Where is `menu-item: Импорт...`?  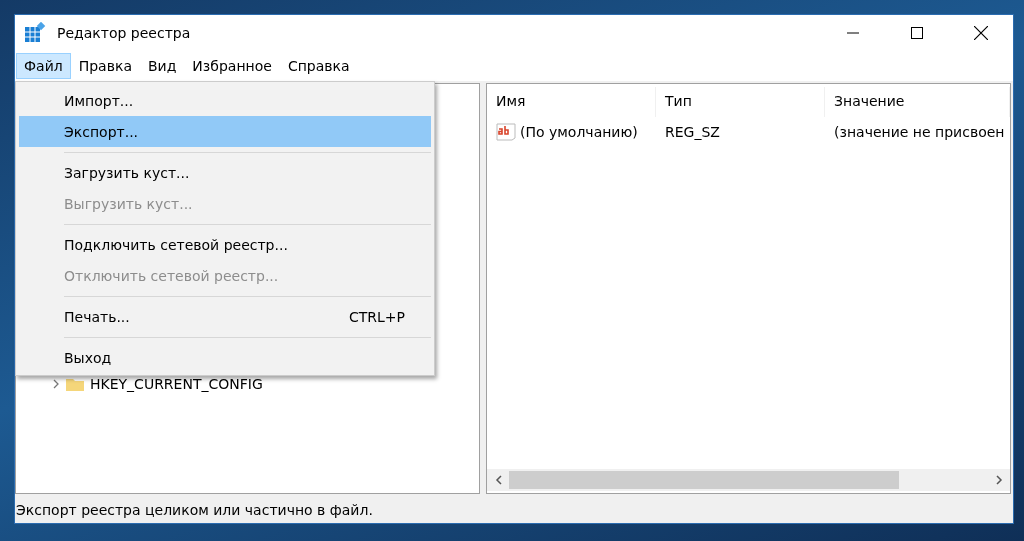 menu-item: Импорт... is located at coordinates (225, 100).